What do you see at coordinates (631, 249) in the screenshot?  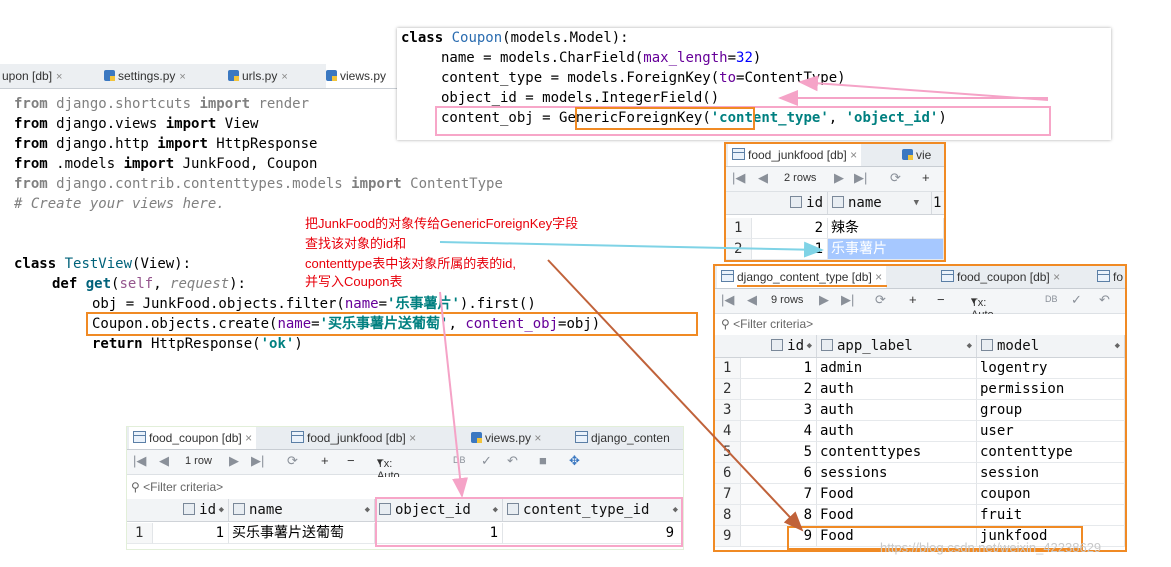 I see `arrow-blue-object` at bounding box center [631, 249].